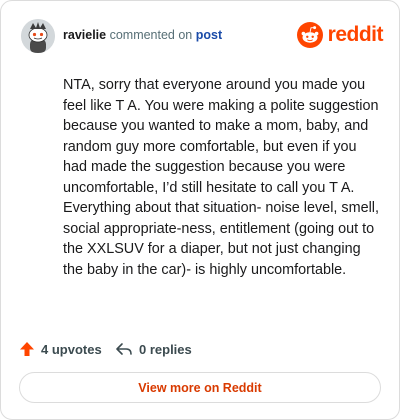 This screenshot has width=400, height=420. I want to click on reply-count: 0 replies, so click(153, 349).